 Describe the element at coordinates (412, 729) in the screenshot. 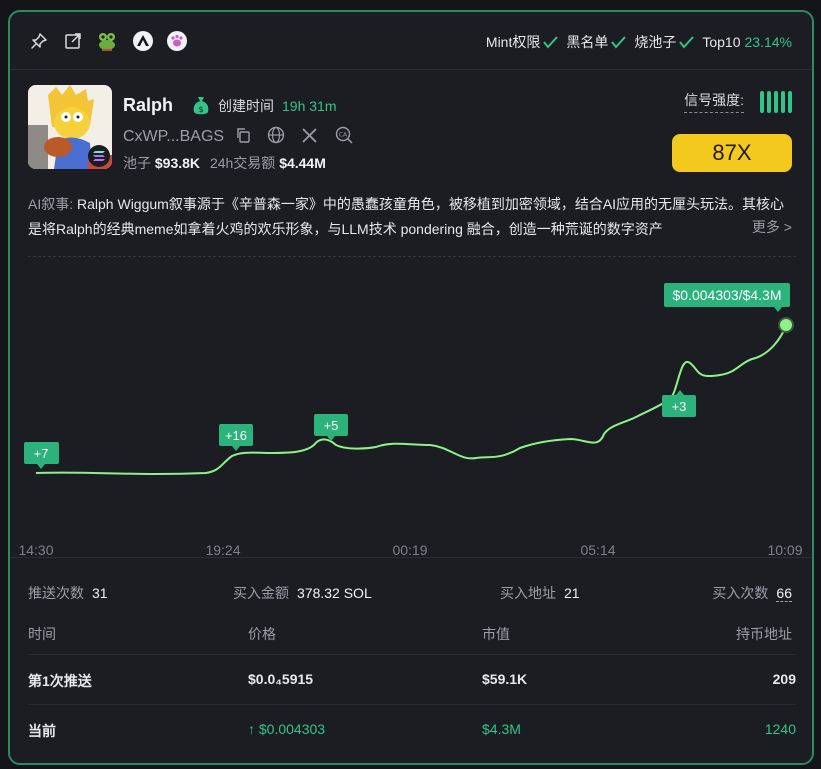

I see `table-row: 当前 ↑ $0.004303 $4.3M 1240` at that location.